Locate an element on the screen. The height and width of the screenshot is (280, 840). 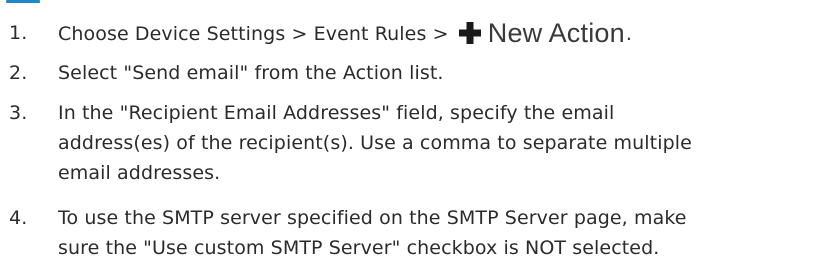
step-1-text: Choose Device Settings > Event Rules > is located at coordinates (253, 34).